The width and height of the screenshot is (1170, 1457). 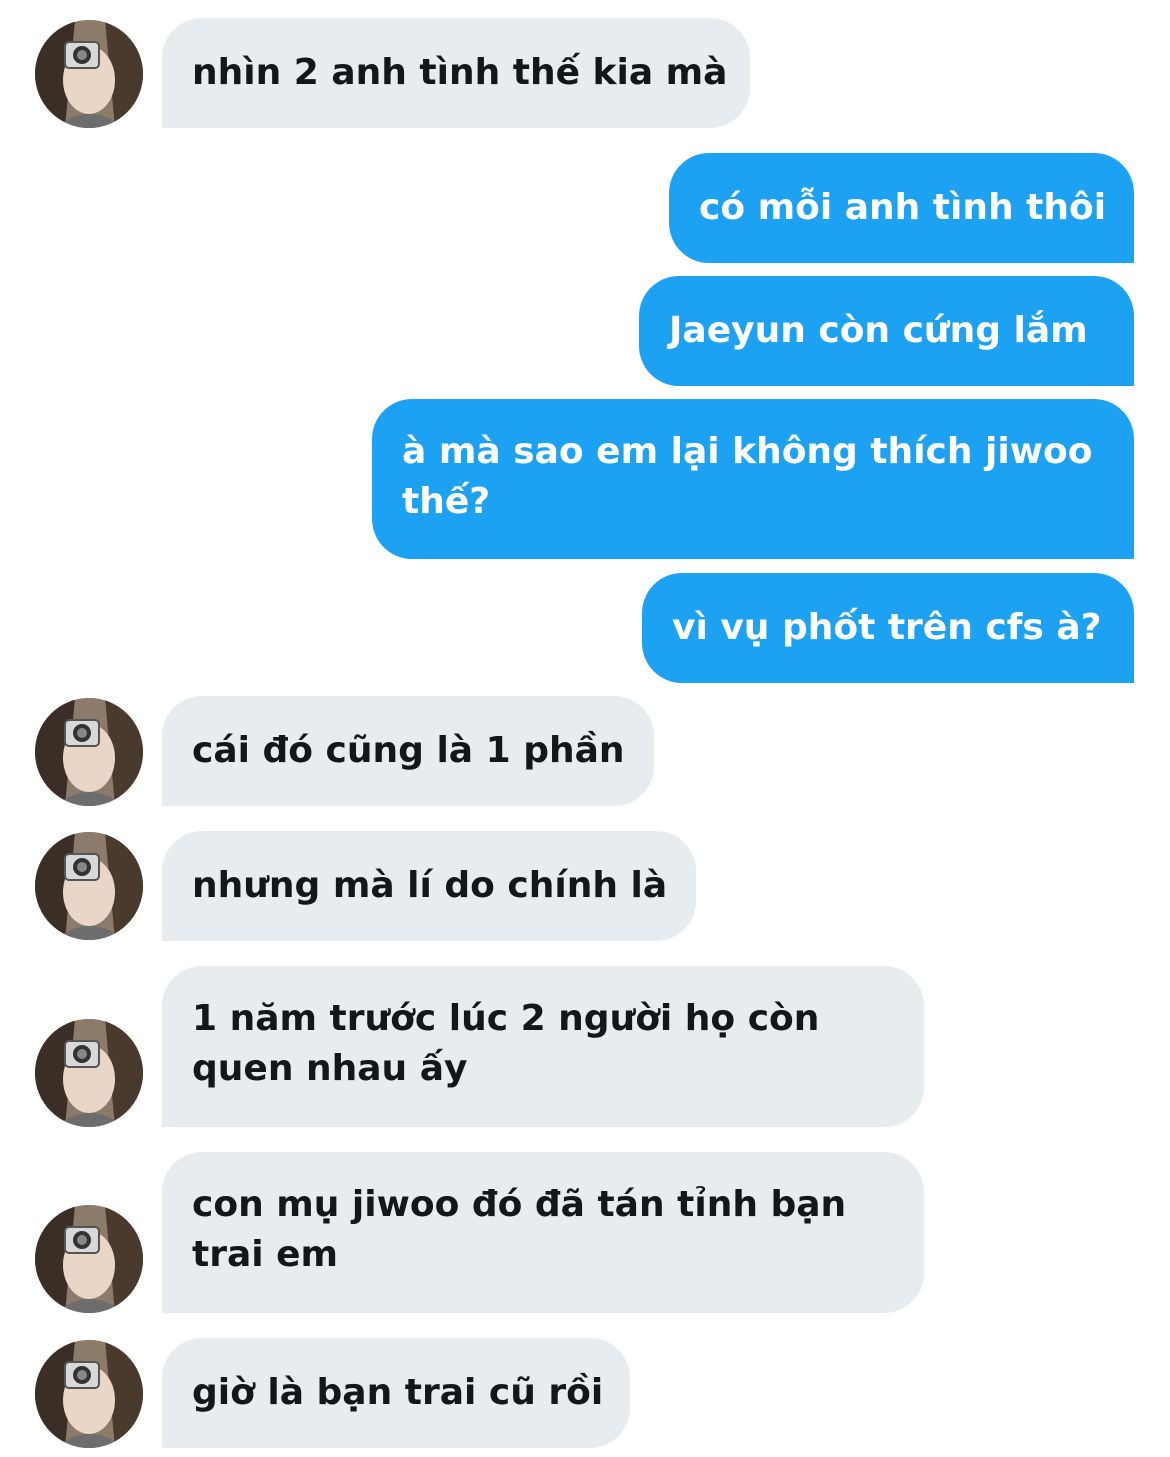 What do you see at coordinates (747, 476) in the screenshot?
I see `message-text: à mà sao em lại không thích jiwoo thế?` at bounding box center [747, 476].